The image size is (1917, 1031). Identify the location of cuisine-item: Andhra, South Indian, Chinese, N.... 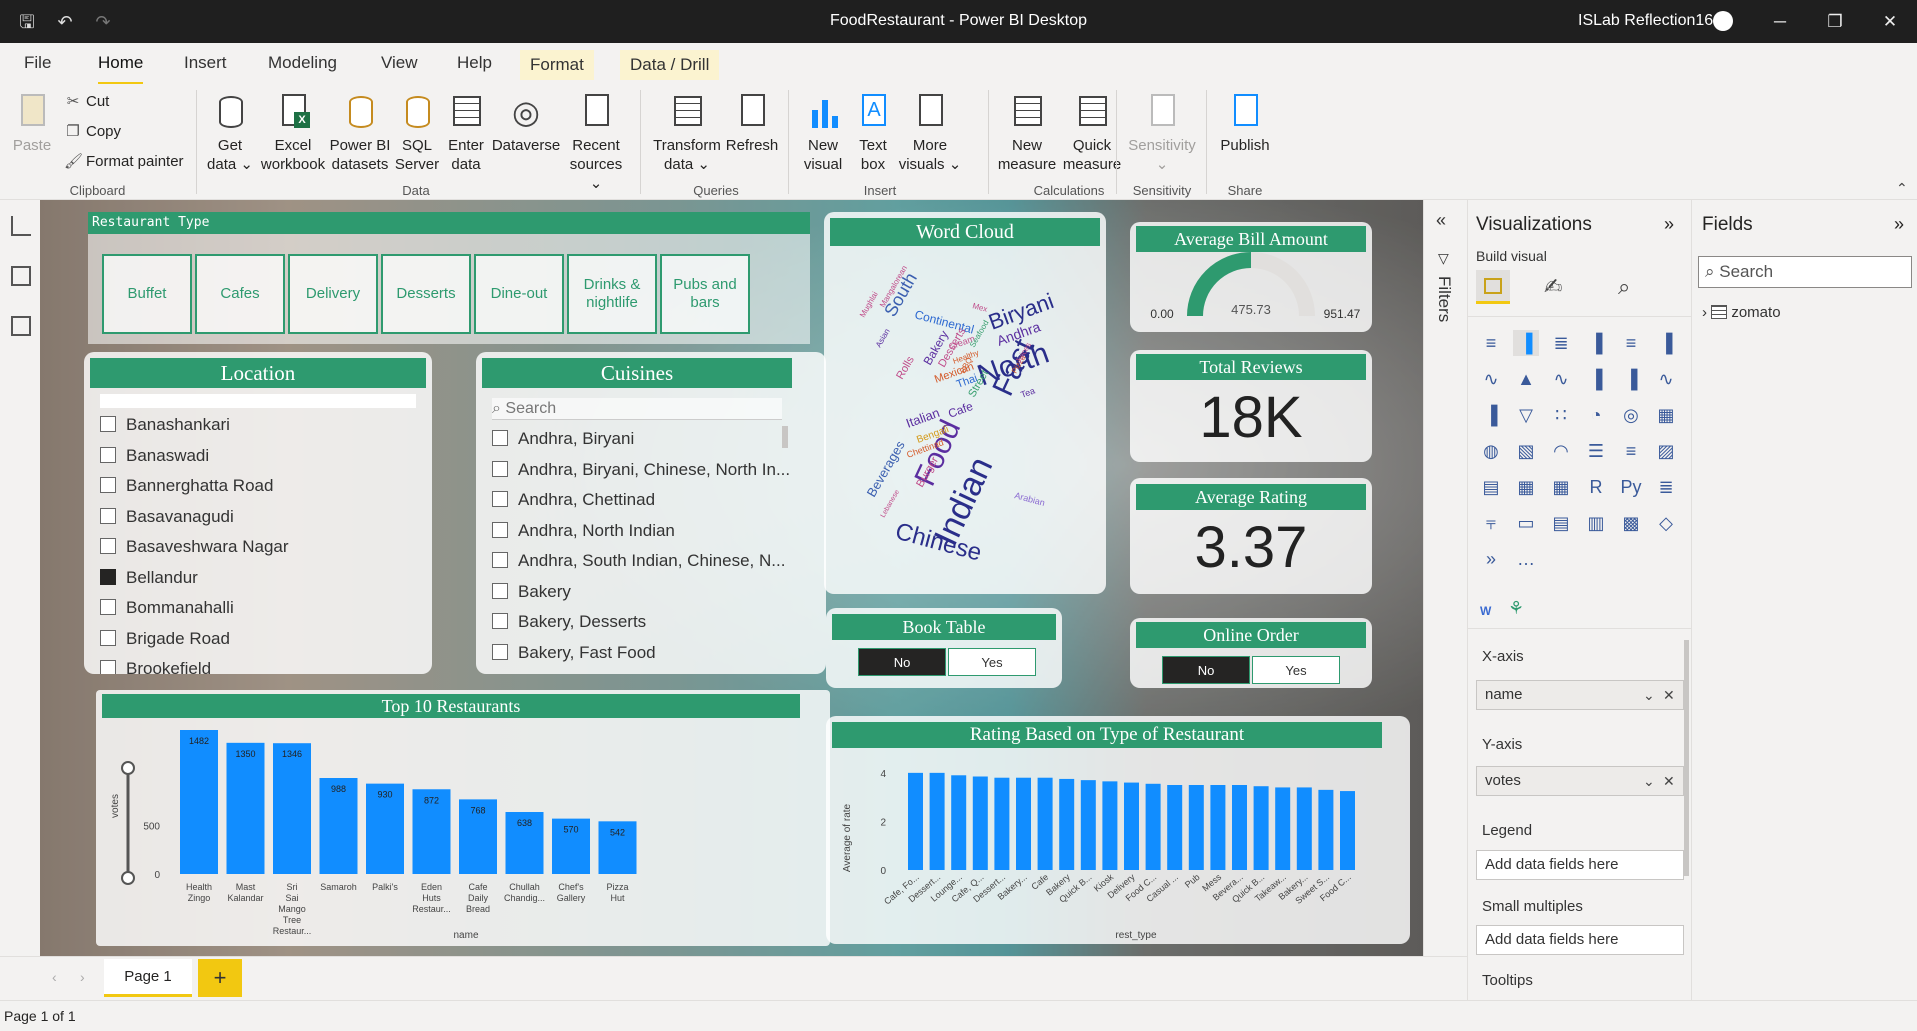
(638, 561).